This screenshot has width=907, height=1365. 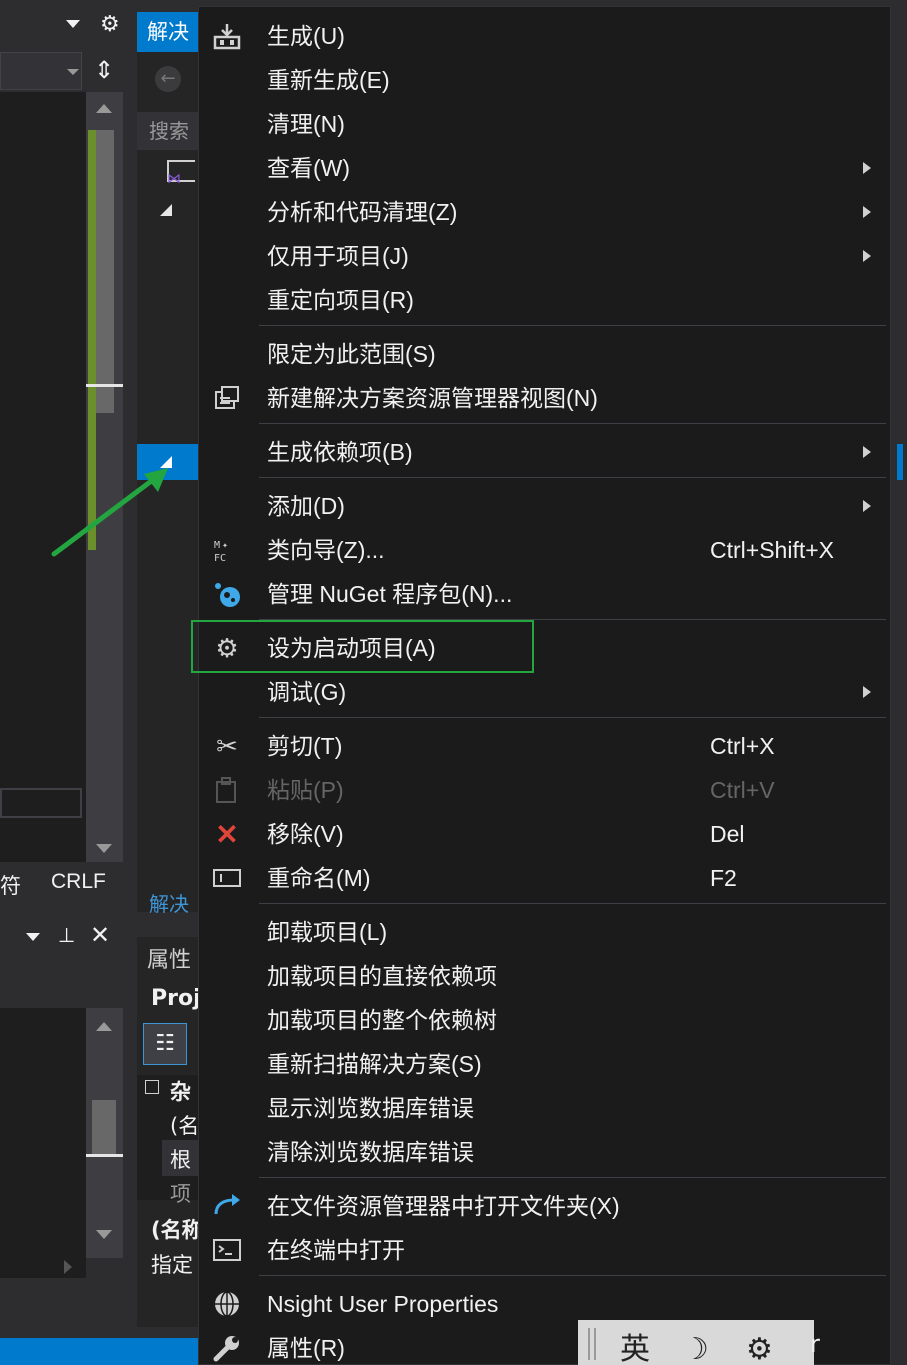 What do you see at coordinates (168, 904) in the screenshot?
I see `solution-explorer-tab: 解决` at bounding box center [168, 904].